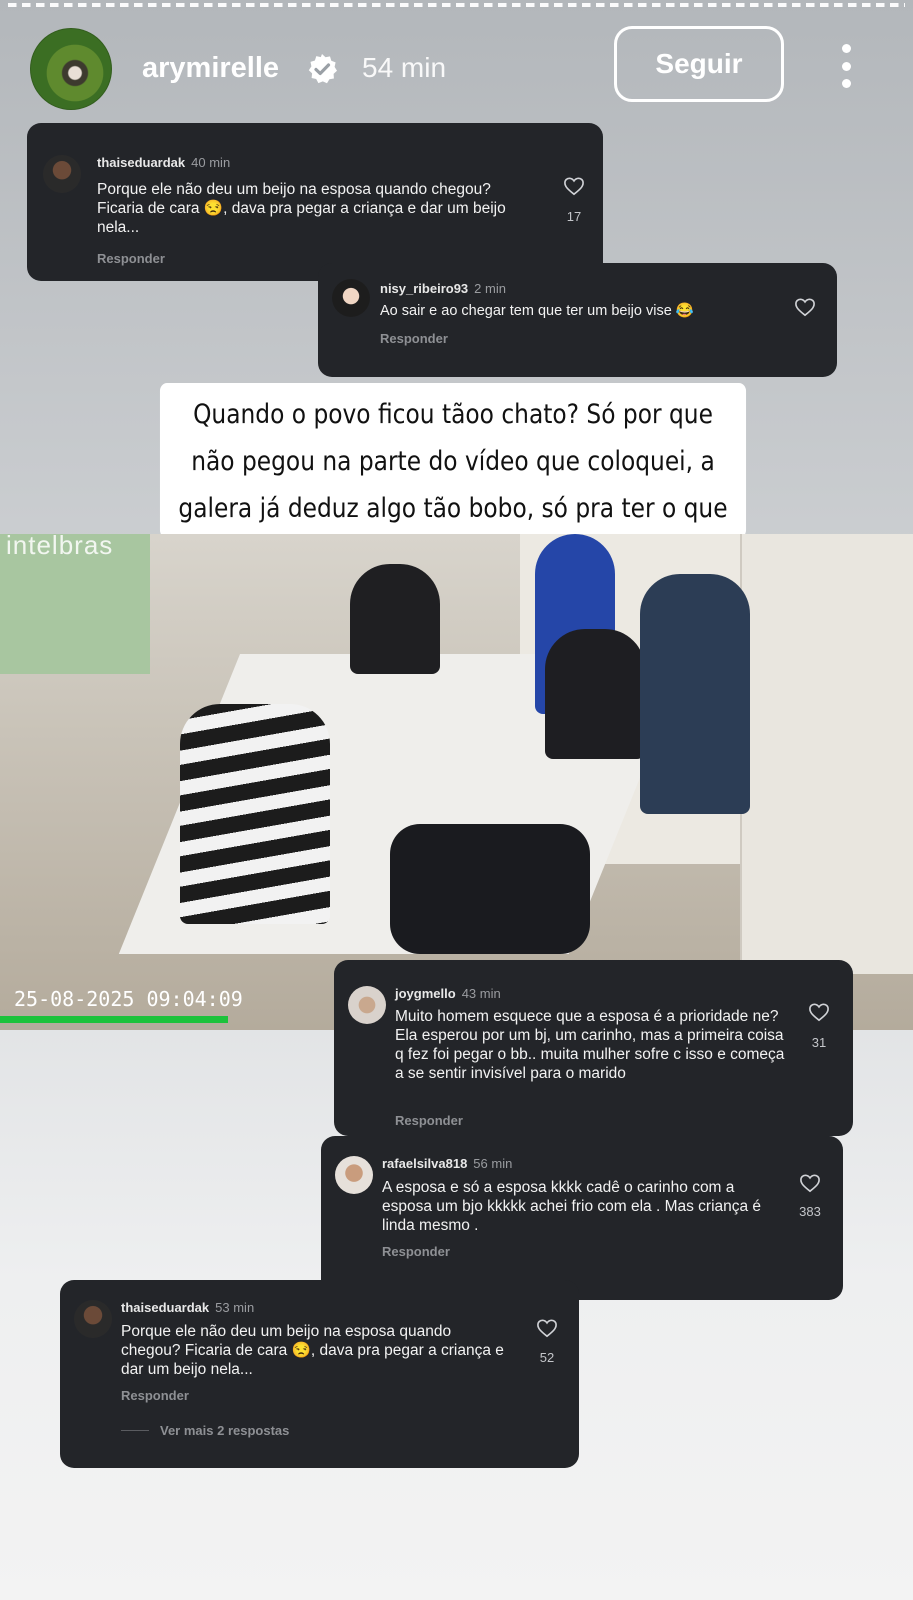  Describe the element at coordinates (235, 1307) in the screenshot. I see `comment-time: 53 min` at that location.